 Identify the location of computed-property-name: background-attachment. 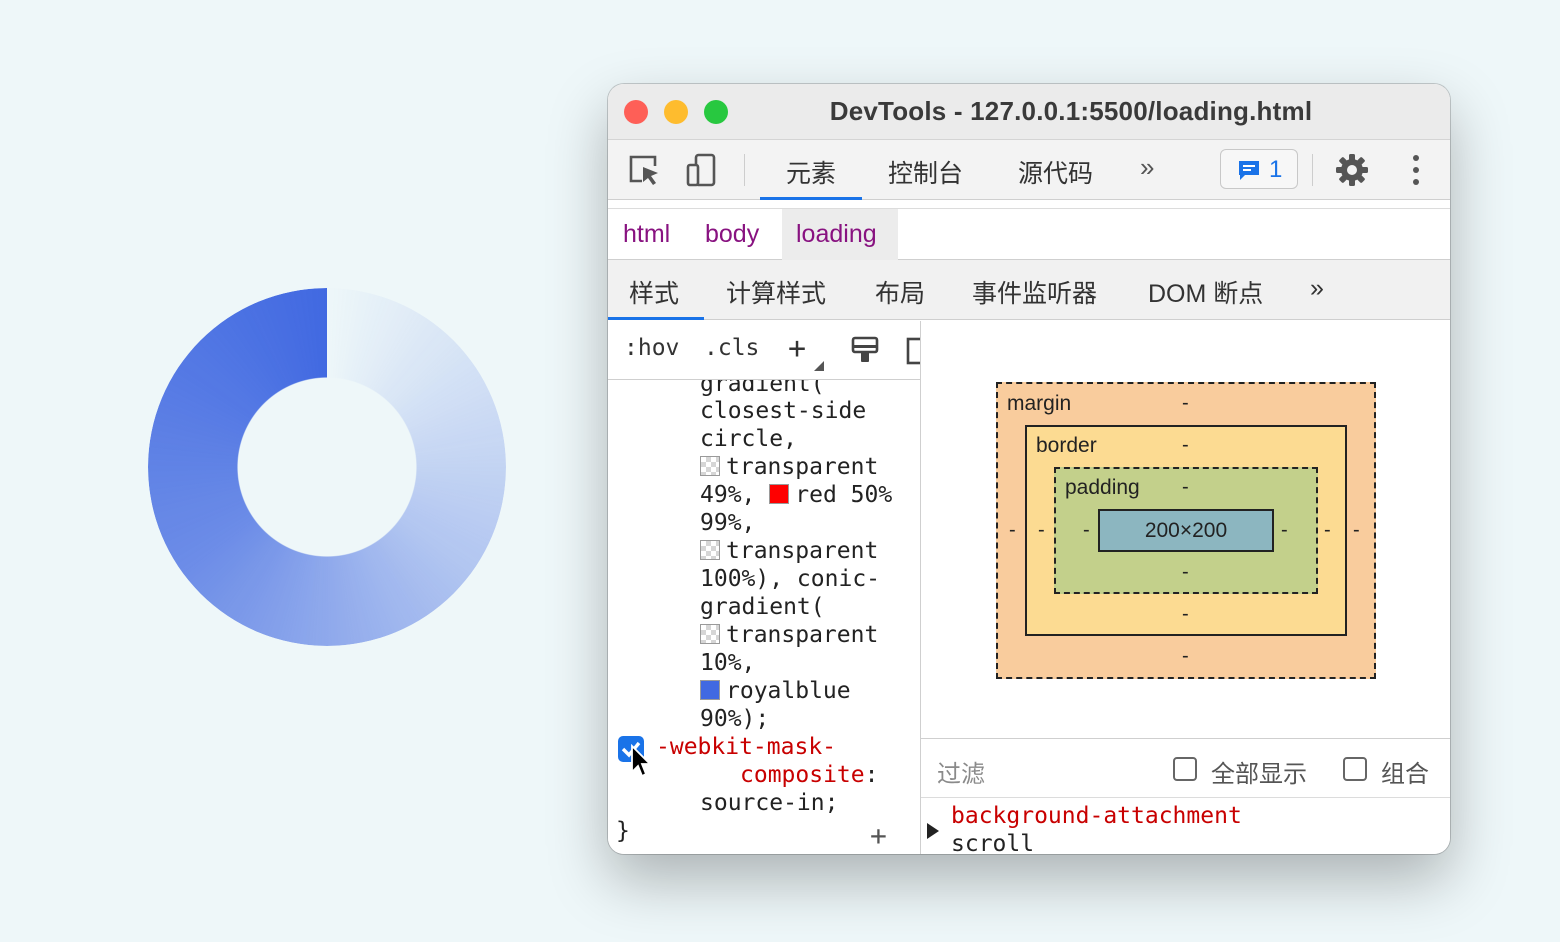
(1096, 816).